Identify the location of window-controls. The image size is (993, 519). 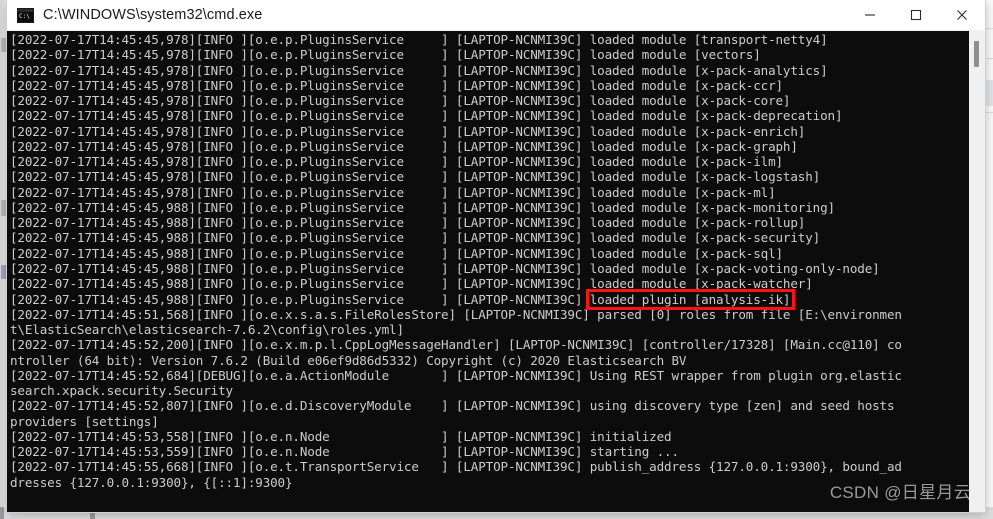
(916, 15).